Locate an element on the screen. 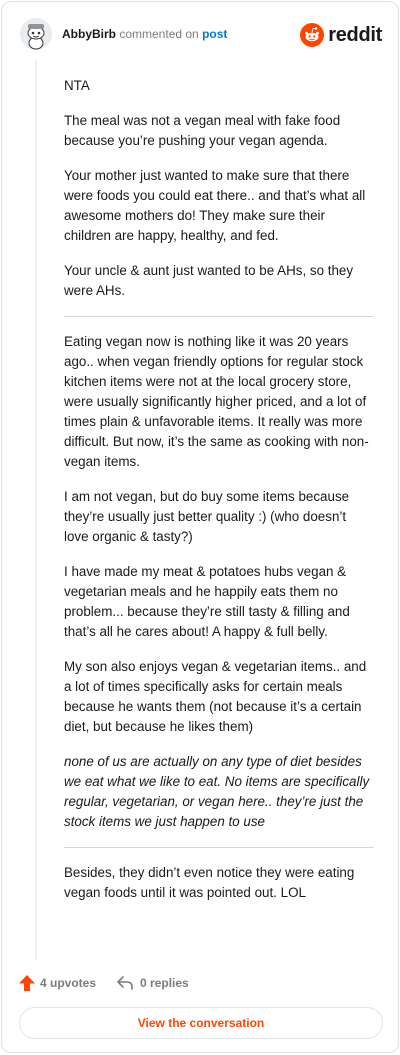 This screenshot has width=400, height=1055. username-link: AbbyBirb is located at coordinates (89, 34).